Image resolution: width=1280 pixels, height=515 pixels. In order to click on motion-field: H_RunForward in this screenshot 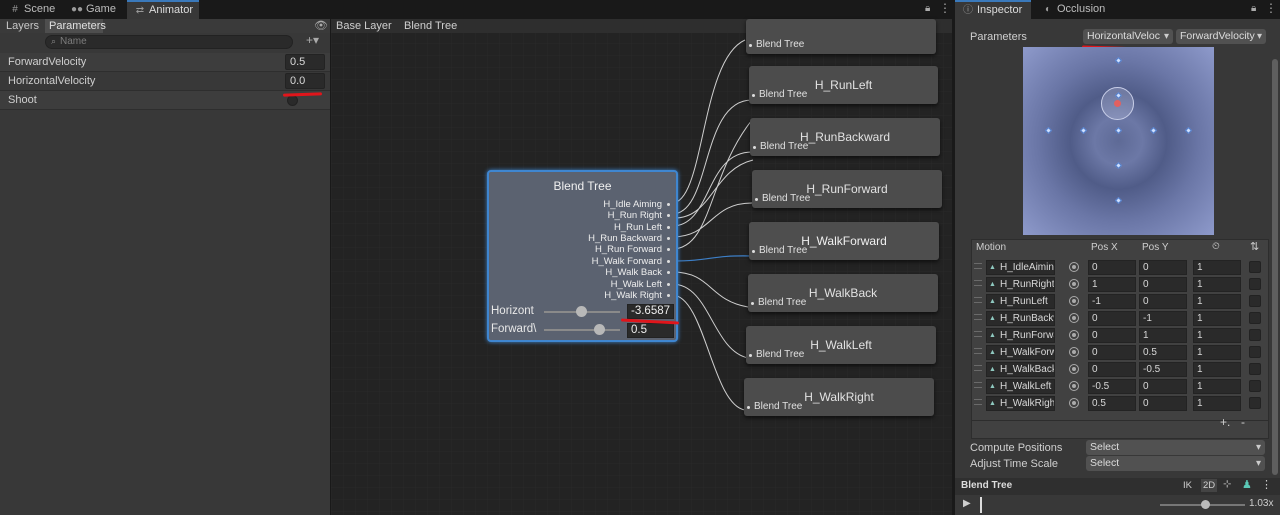, I will do `click(1020, 335)`.